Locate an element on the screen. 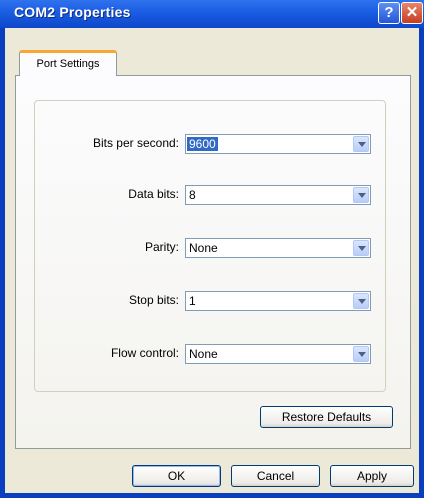 This screenshot has width=424, height=498. cancel-button: Cancel is located at coordinates (275, 476).